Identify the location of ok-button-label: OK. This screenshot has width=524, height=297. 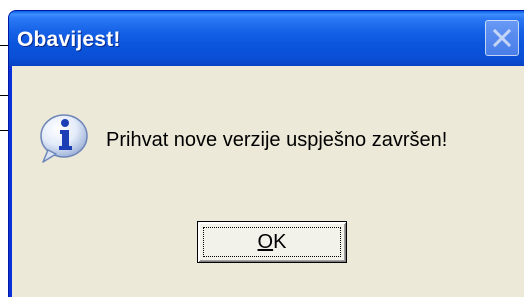
(272, 242).